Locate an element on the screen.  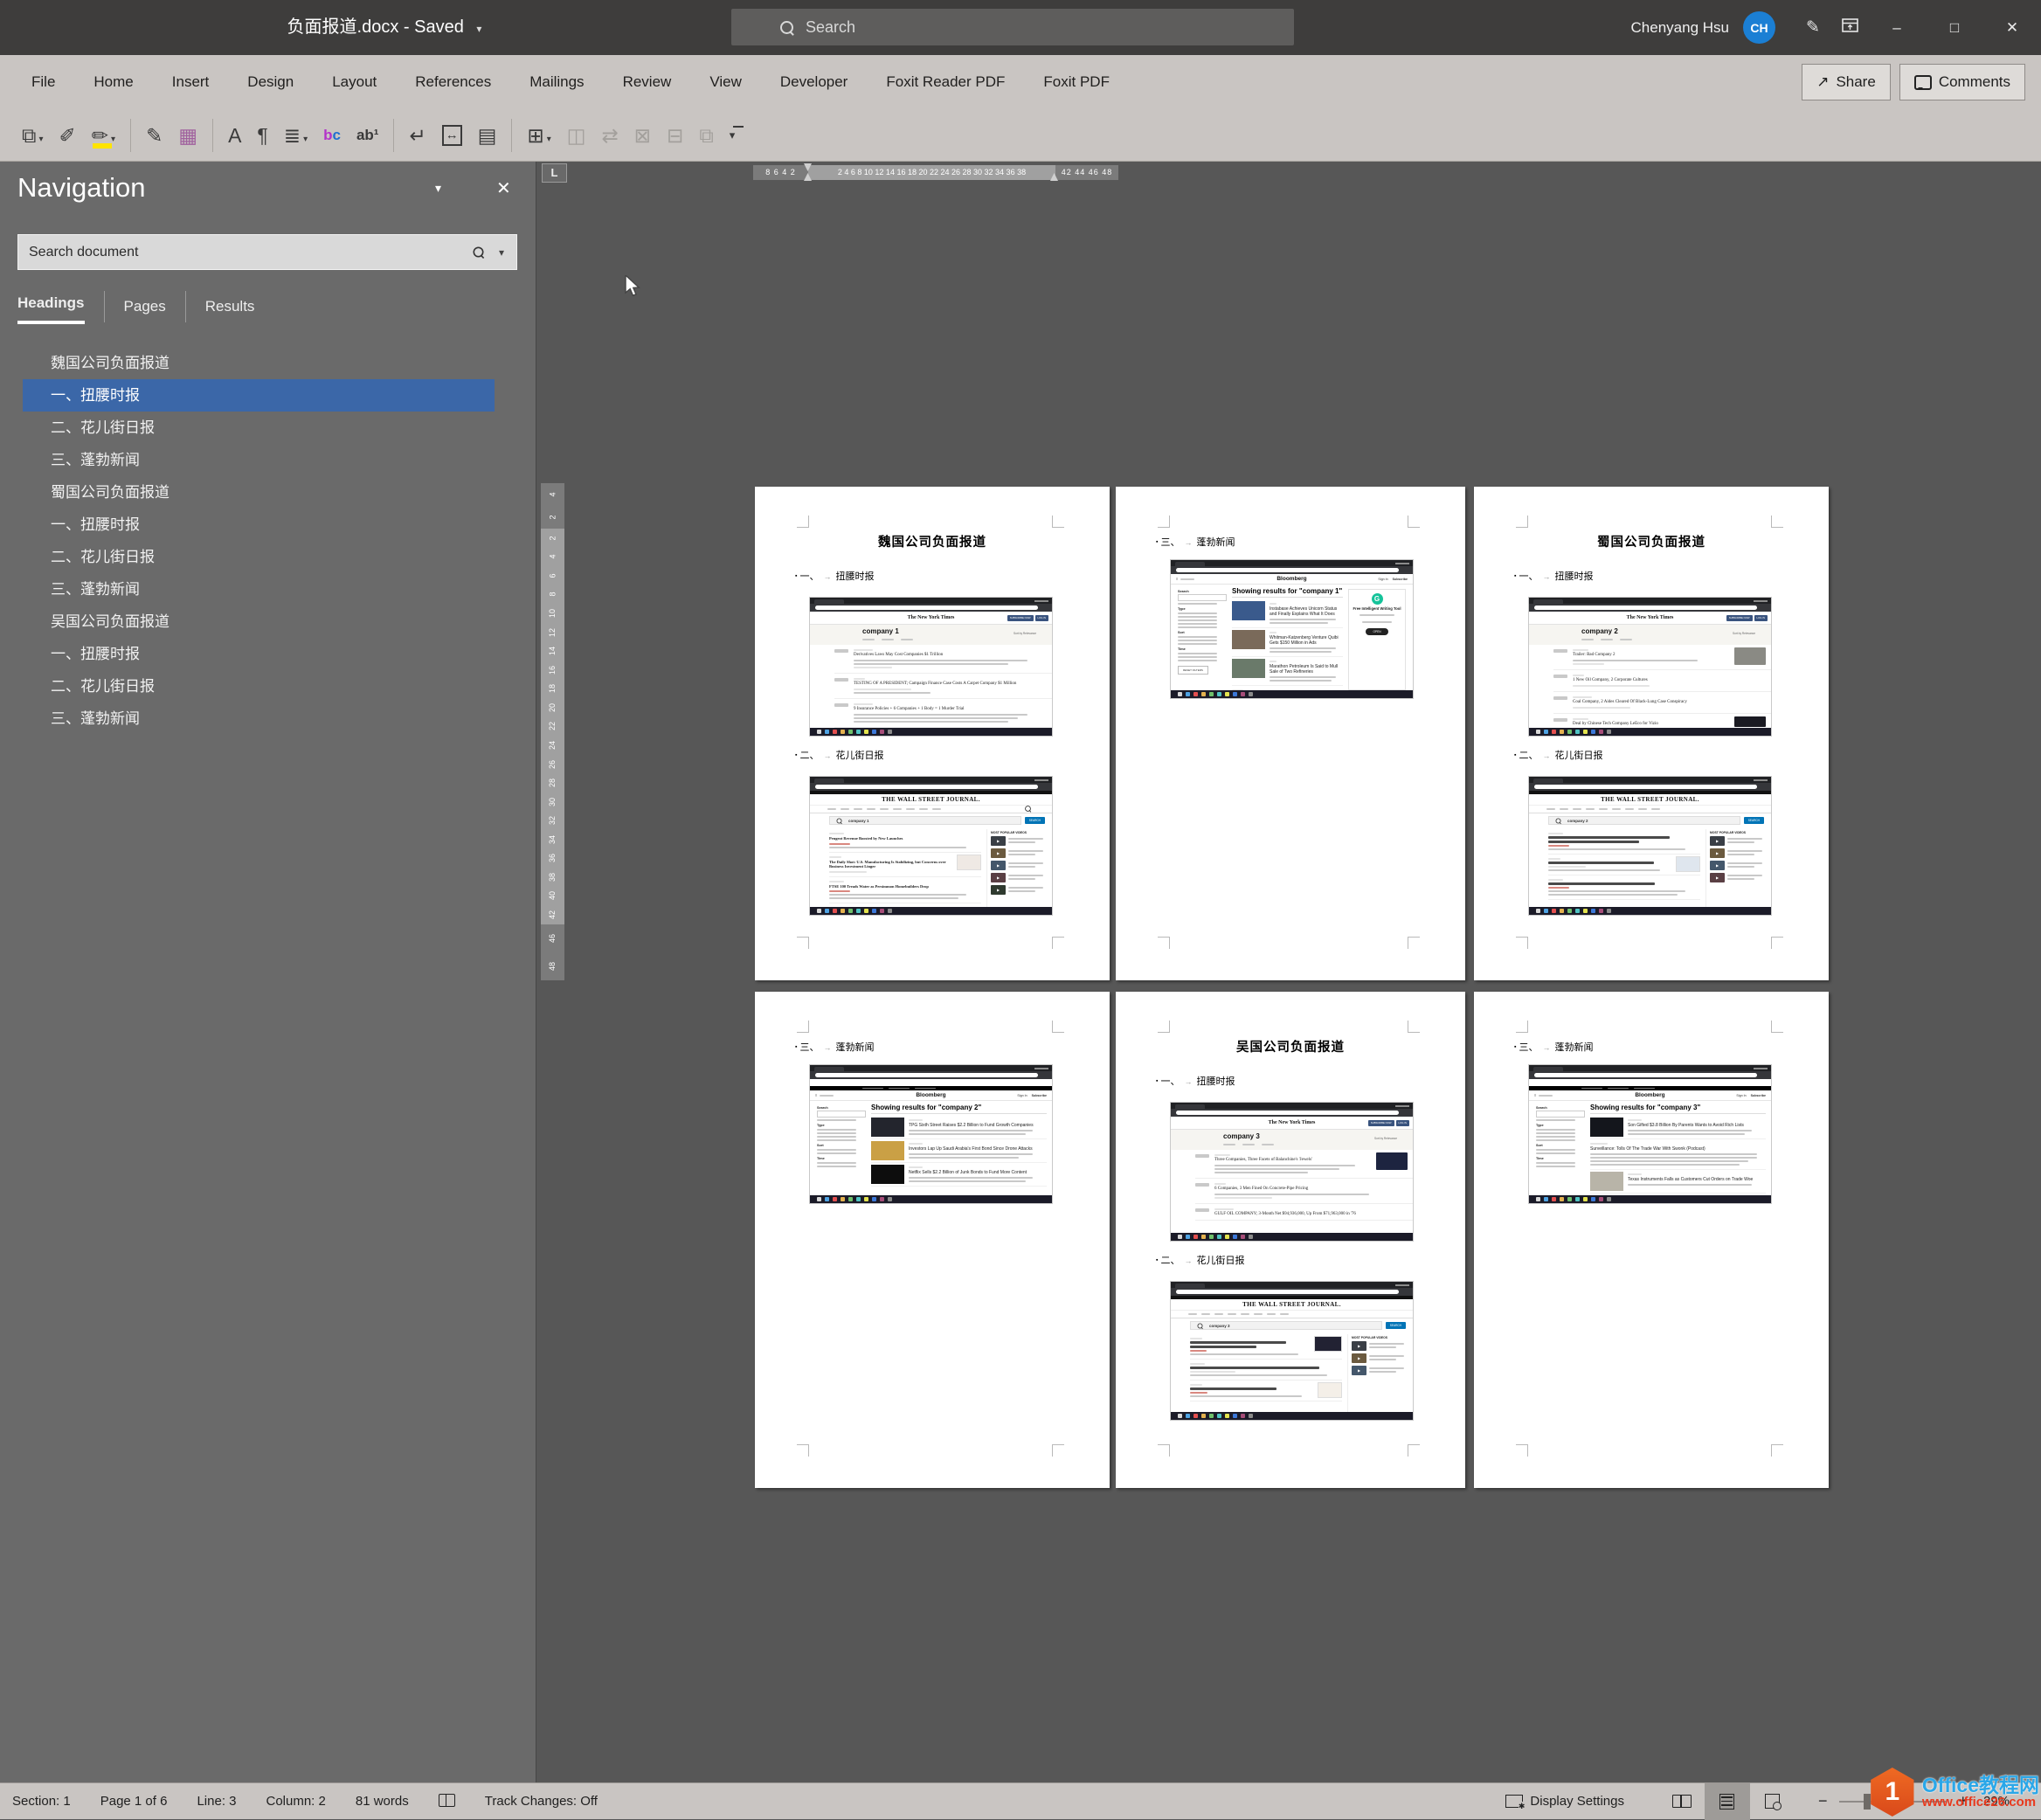
tab-results: Results is located at coordinates (230, 307).